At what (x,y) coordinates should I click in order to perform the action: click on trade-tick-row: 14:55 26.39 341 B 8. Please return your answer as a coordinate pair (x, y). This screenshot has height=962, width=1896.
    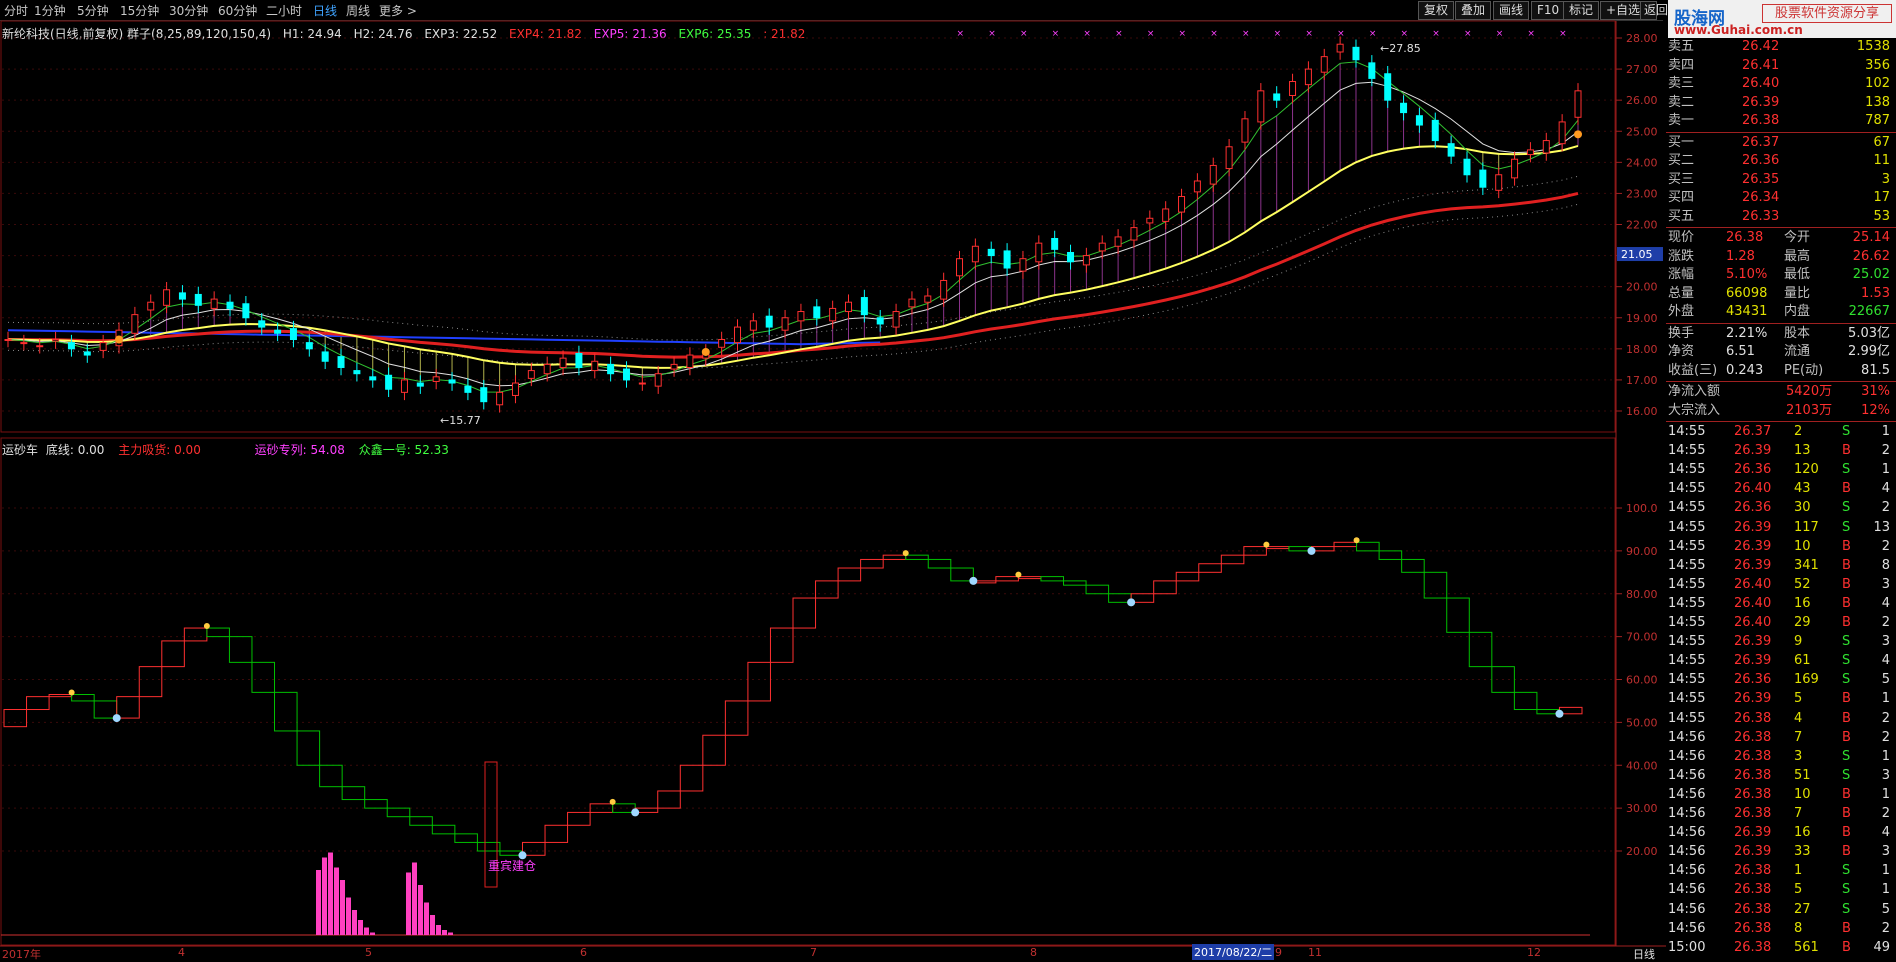
    Looking at the image, I should click on (1781, 566).